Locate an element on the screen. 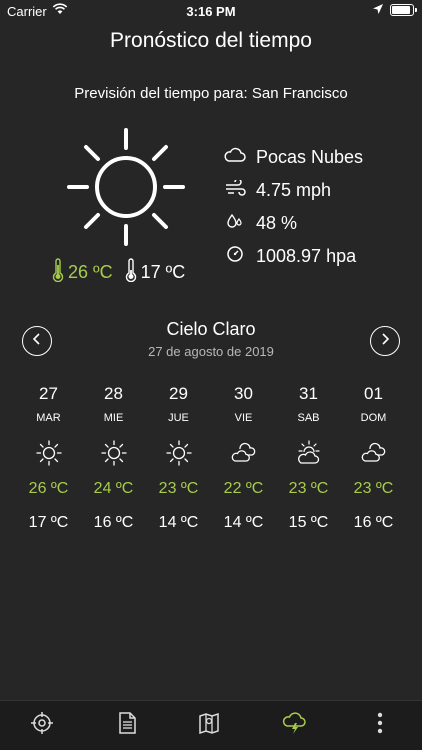 Image resolution: width=422 pixels, height=750 pixels. pressure-icon is located at coordinates (240, 256).